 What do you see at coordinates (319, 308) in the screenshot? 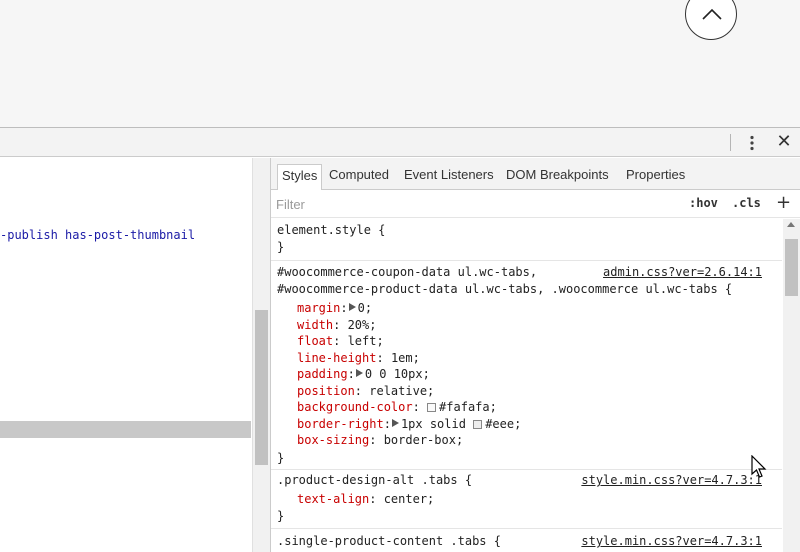
I see `property-name: margin` at bounding box center [319, 308].